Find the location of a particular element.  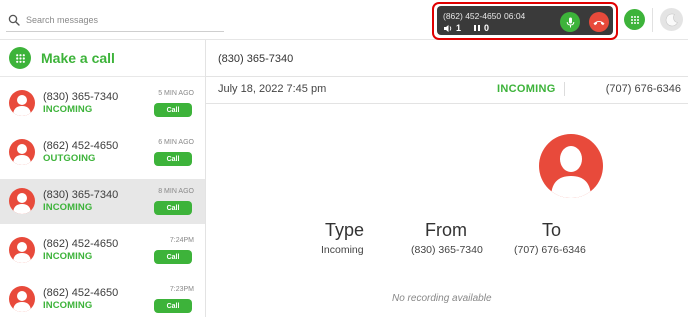

call-list-item: (830) 365-7340 INCOMING 5 MIN AGO Call is located at coordinates (102, 103).